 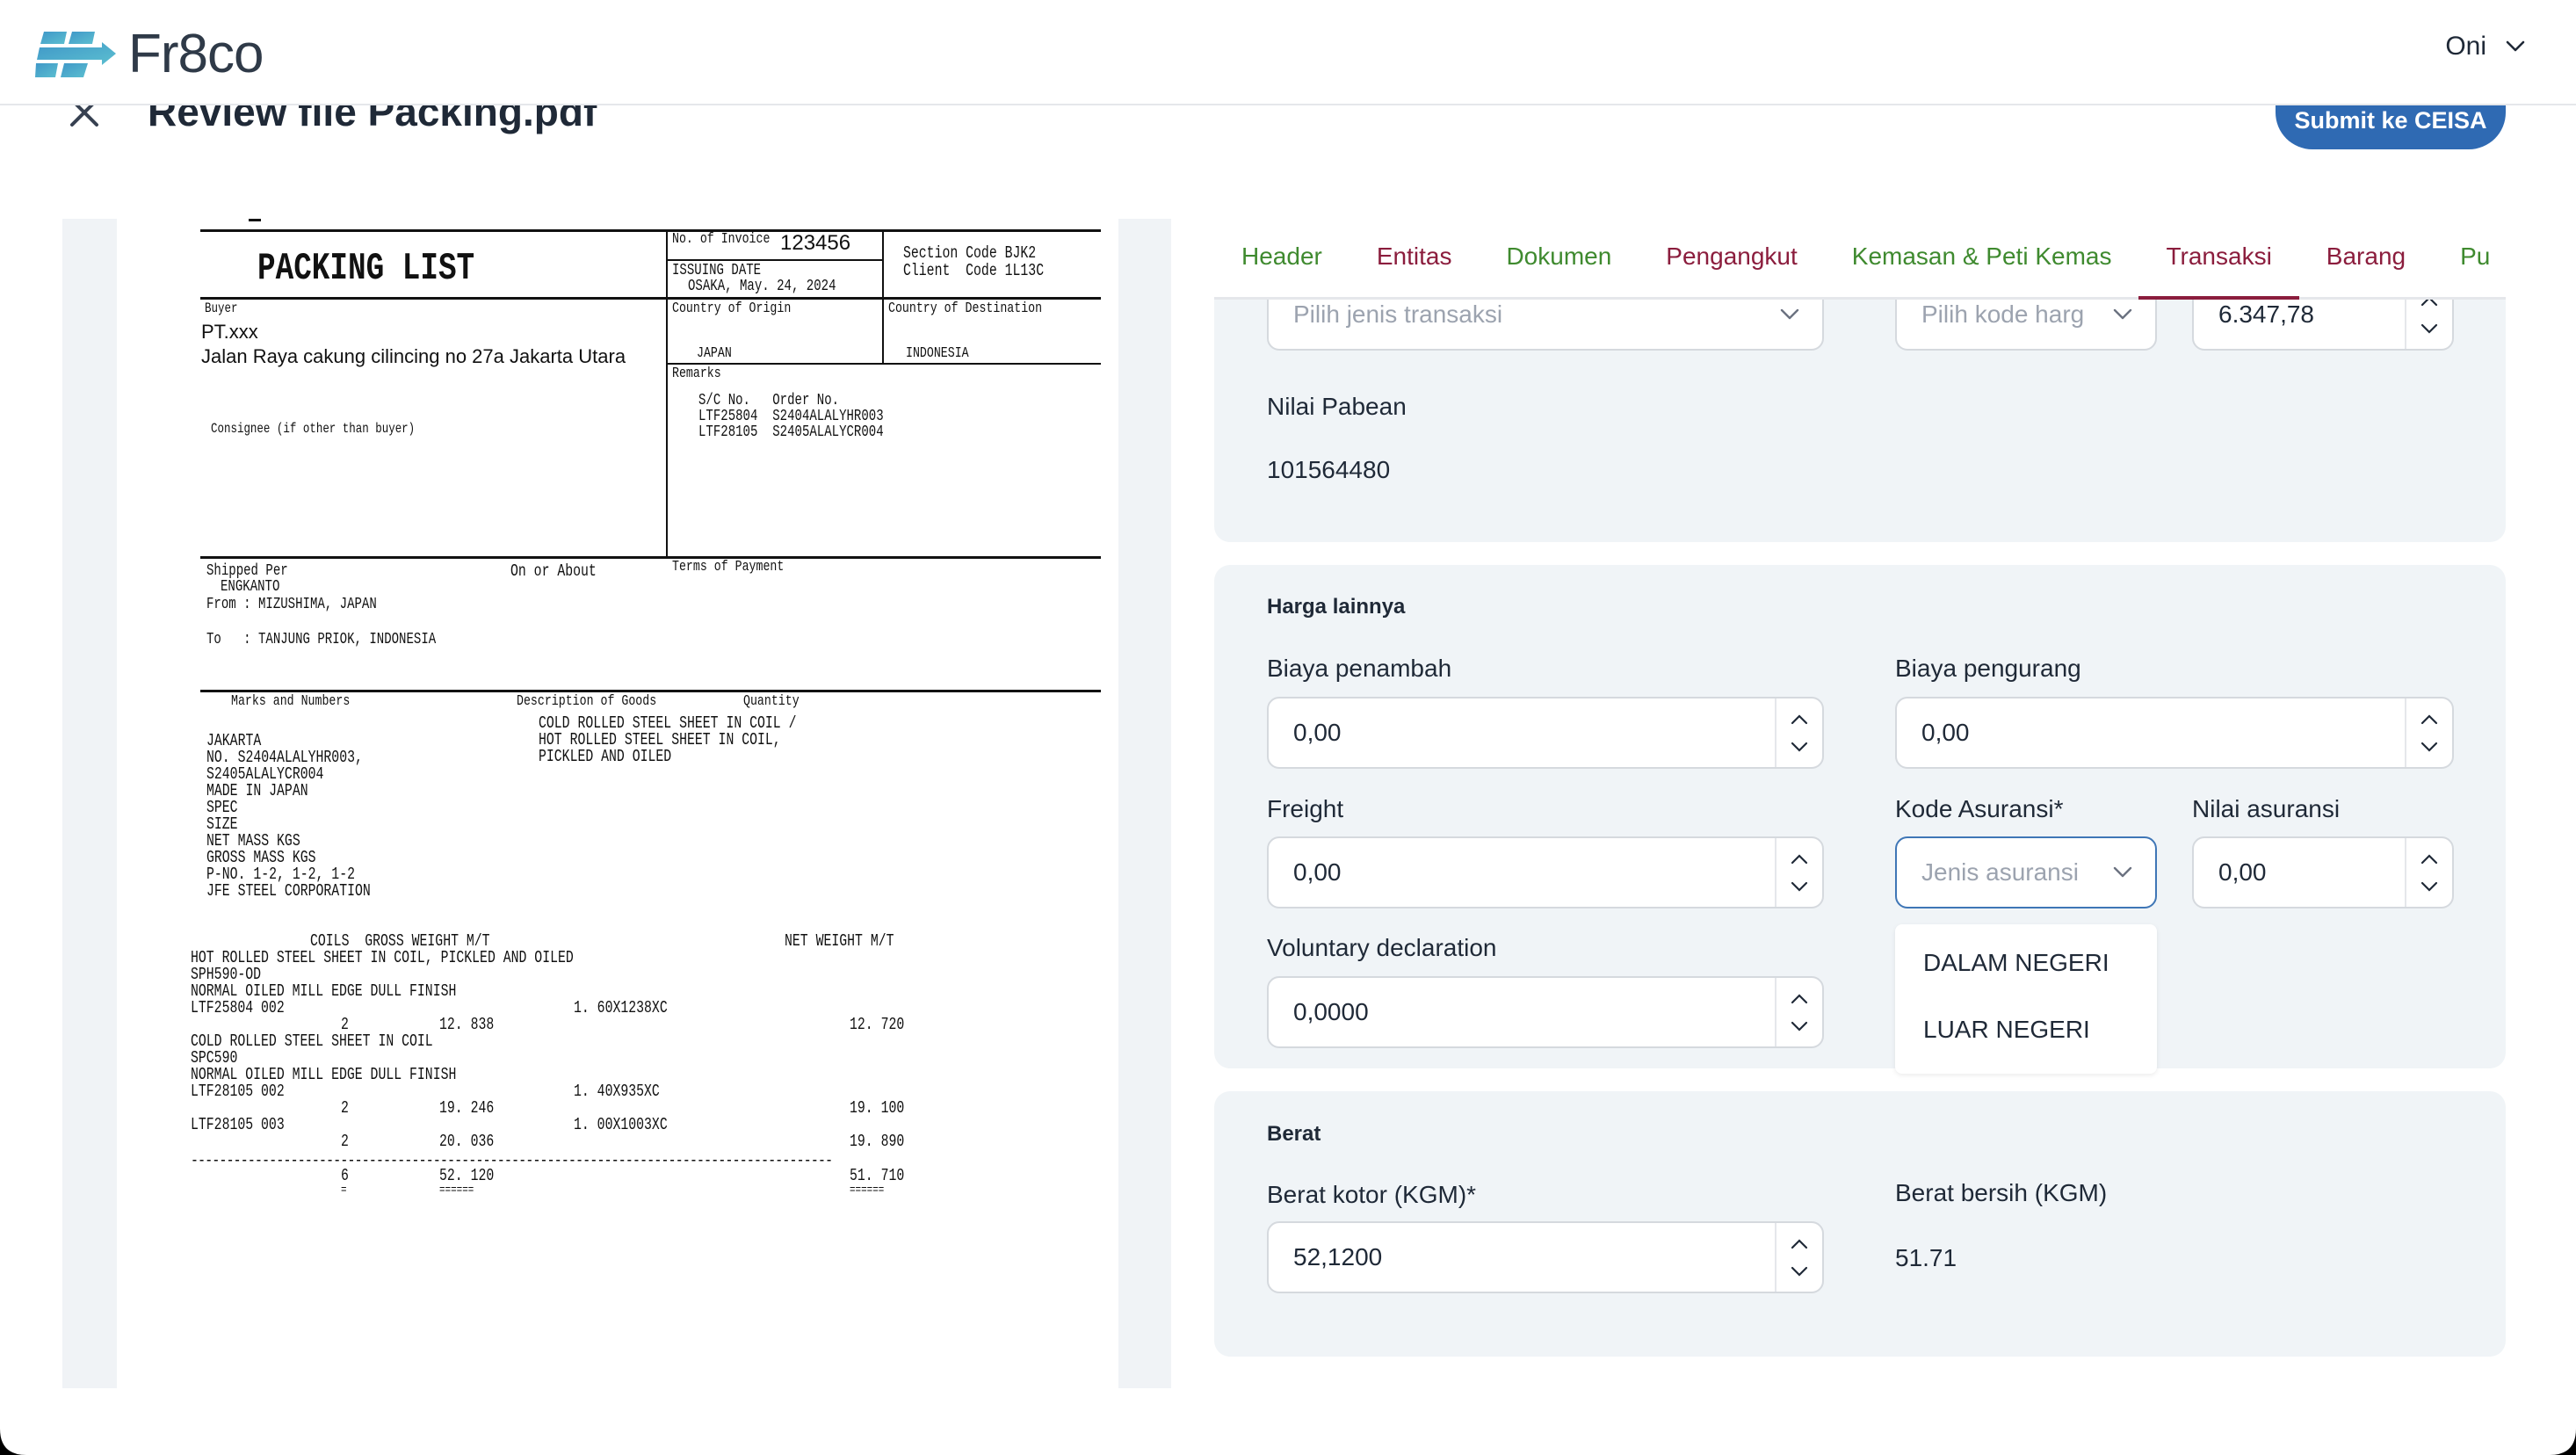 I want to click on item-lot: LTF28105 003, so click(x=238, y=1124).